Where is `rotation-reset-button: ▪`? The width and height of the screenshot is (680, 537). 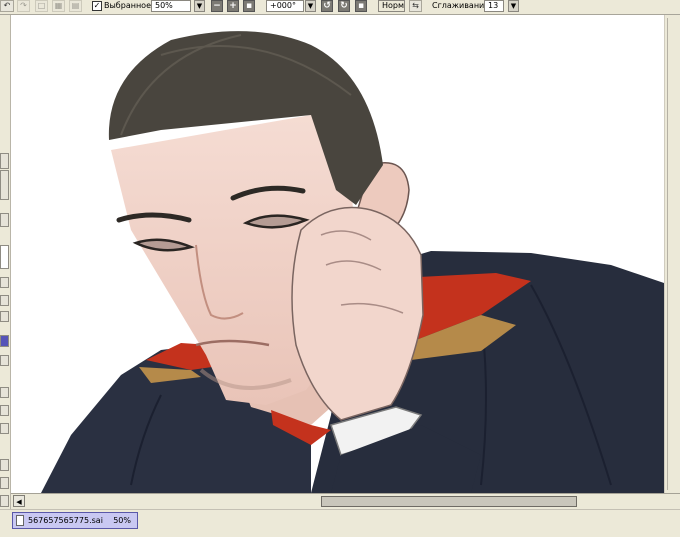 rotation-reset-button: ▪ is located at coordinates (361, 6).